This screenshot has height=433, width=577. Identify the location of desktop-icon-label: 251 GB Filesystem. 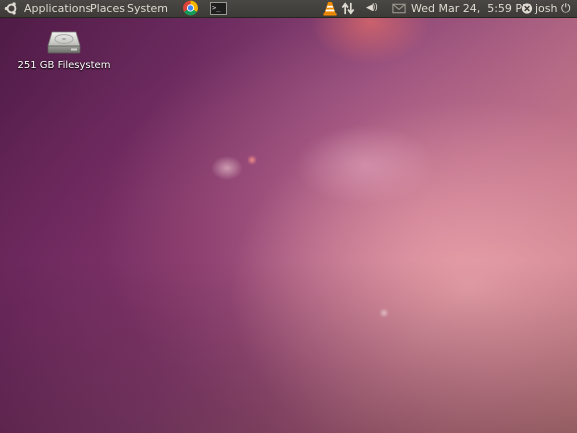
(64, 65).